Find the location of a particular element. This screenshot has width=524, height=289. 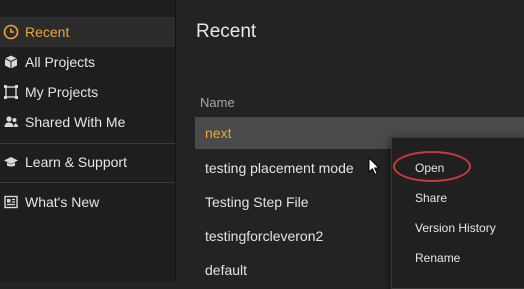

sidebar-item-shared-with-me: Shared With Me is located at coordinates (87, 122).